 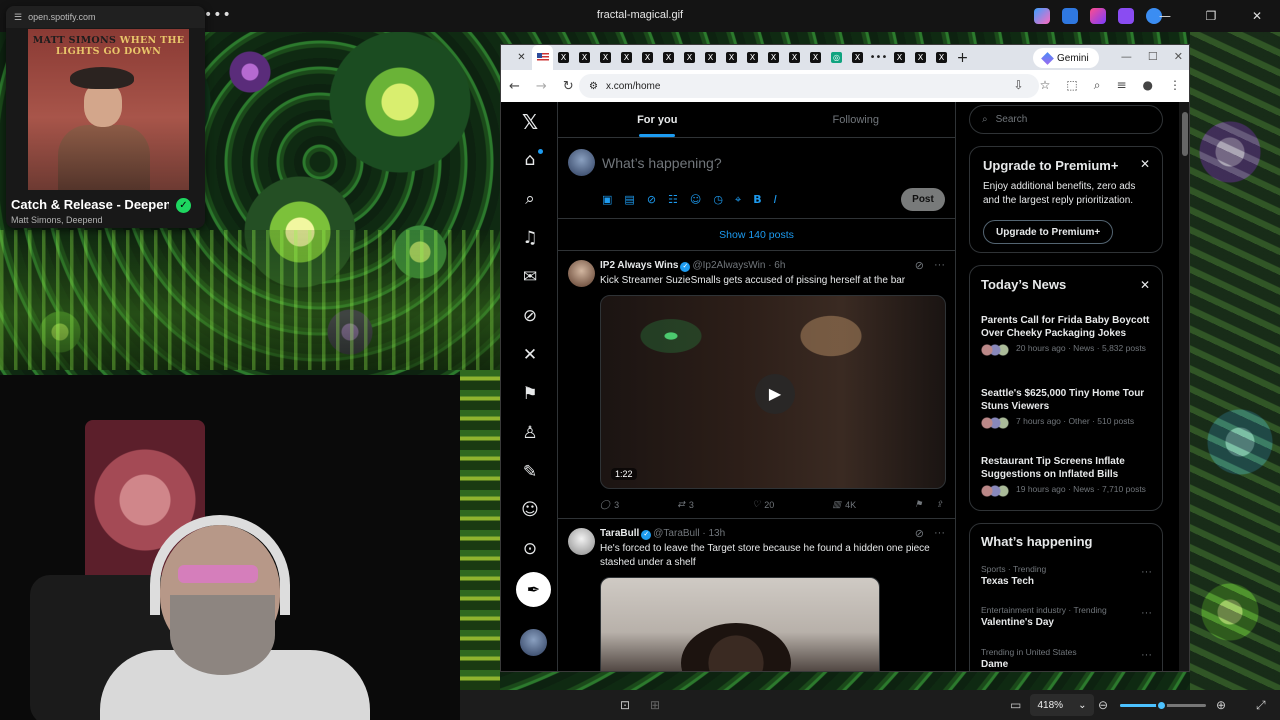 I want to click on lens-icon: ⌕, so click(x=1097, y=85).